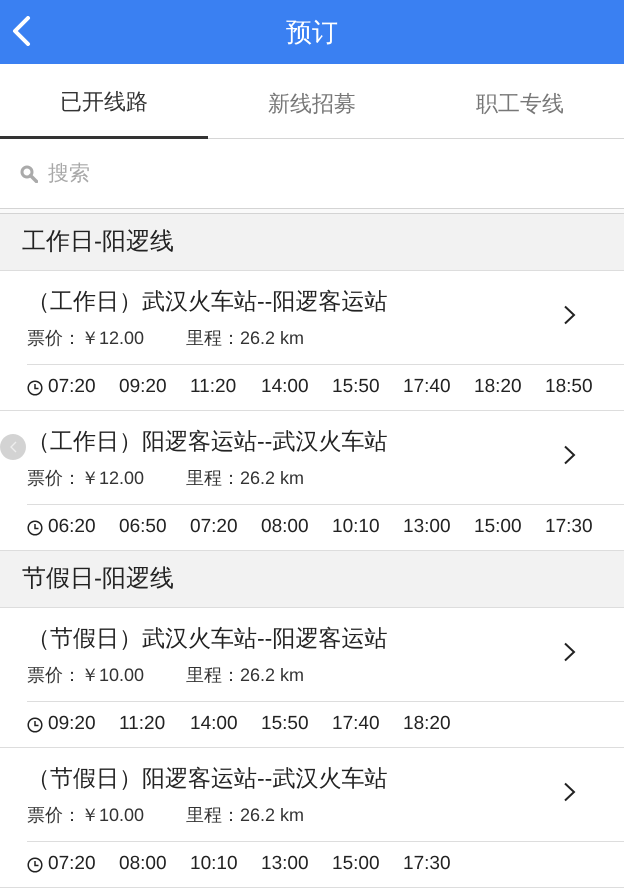 This screenshot has height=891, width=624. What do you see at coordinates (520, 101) in the screenshot?
I see `tab: 职工专线` at bounding box center [520, 101].